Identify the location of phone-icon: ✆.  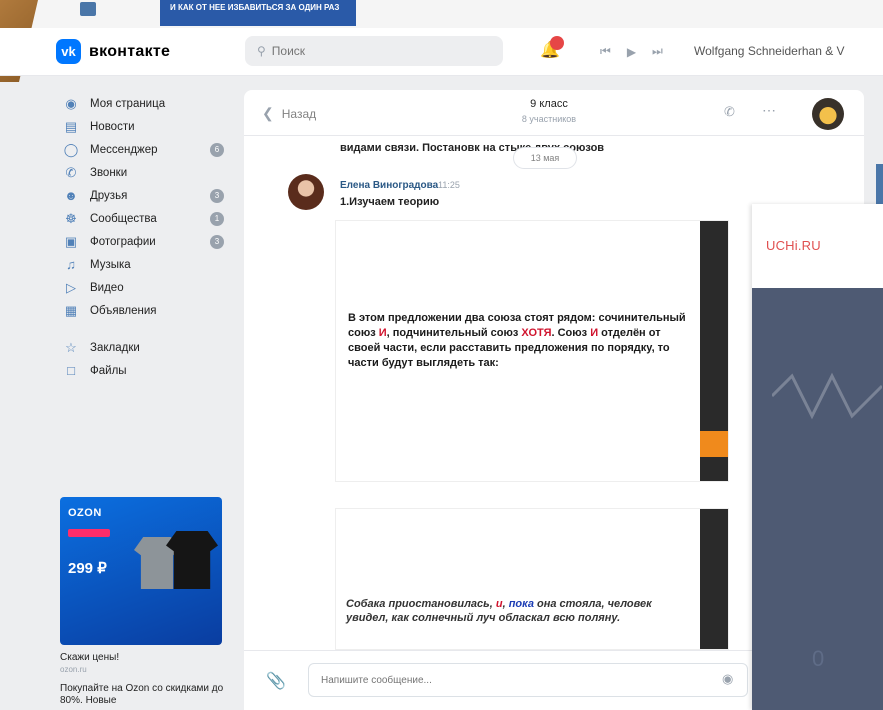
(71, 172).